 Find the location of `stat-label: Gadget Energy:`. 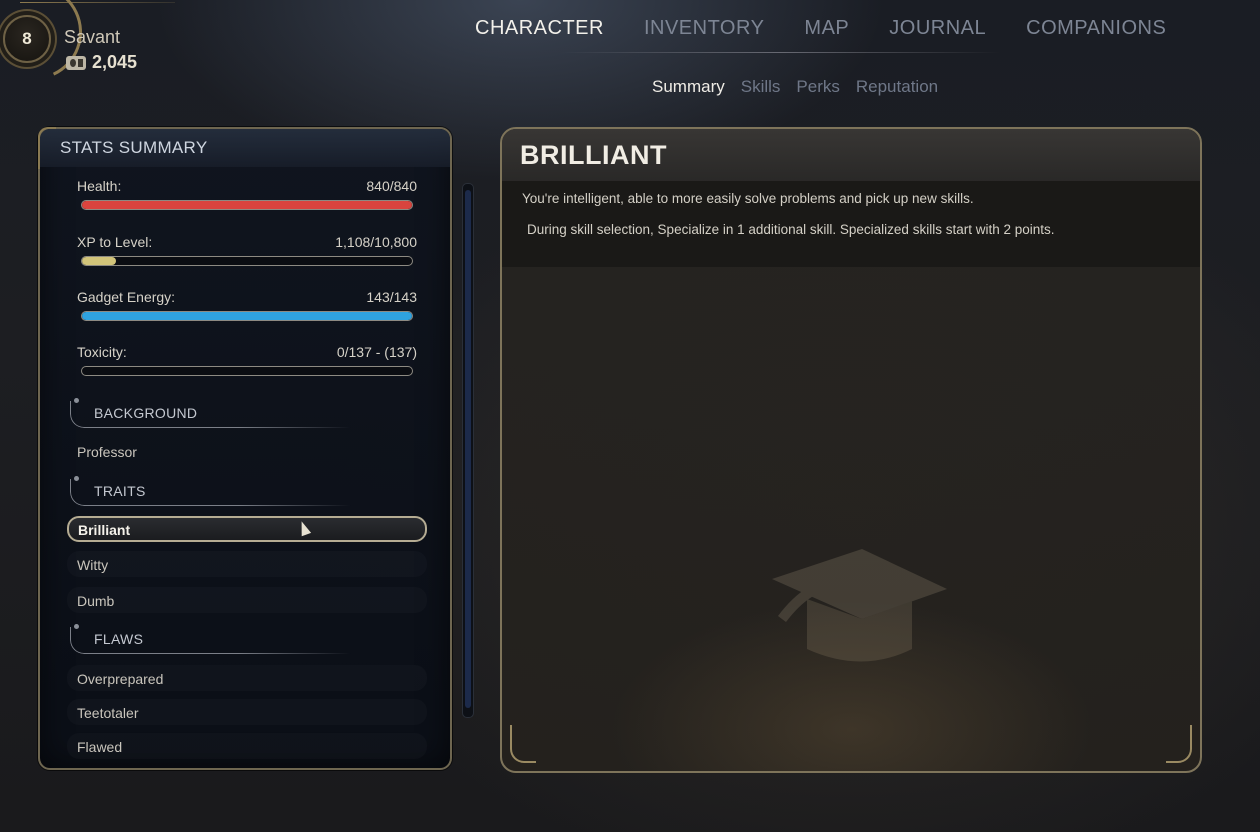

stat-label: Gadget Energy: is located at coordinates (126, 297).